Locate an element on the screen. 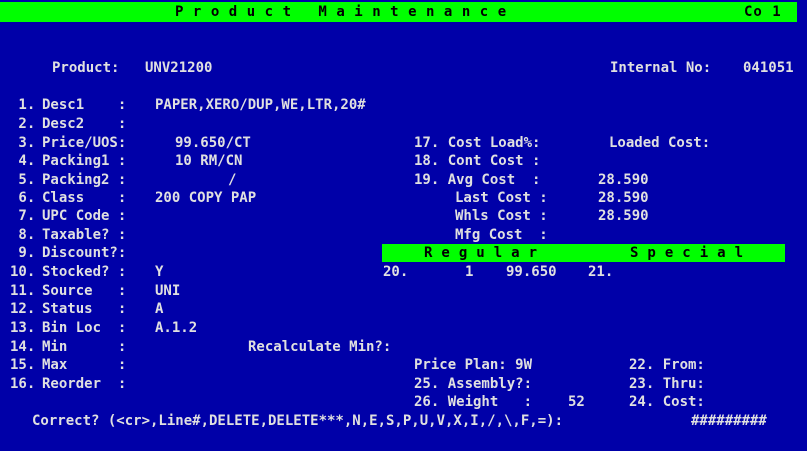 This screenshot has height=451, width=807. regular-price: 99.650 is located at coordinates (531, 272).